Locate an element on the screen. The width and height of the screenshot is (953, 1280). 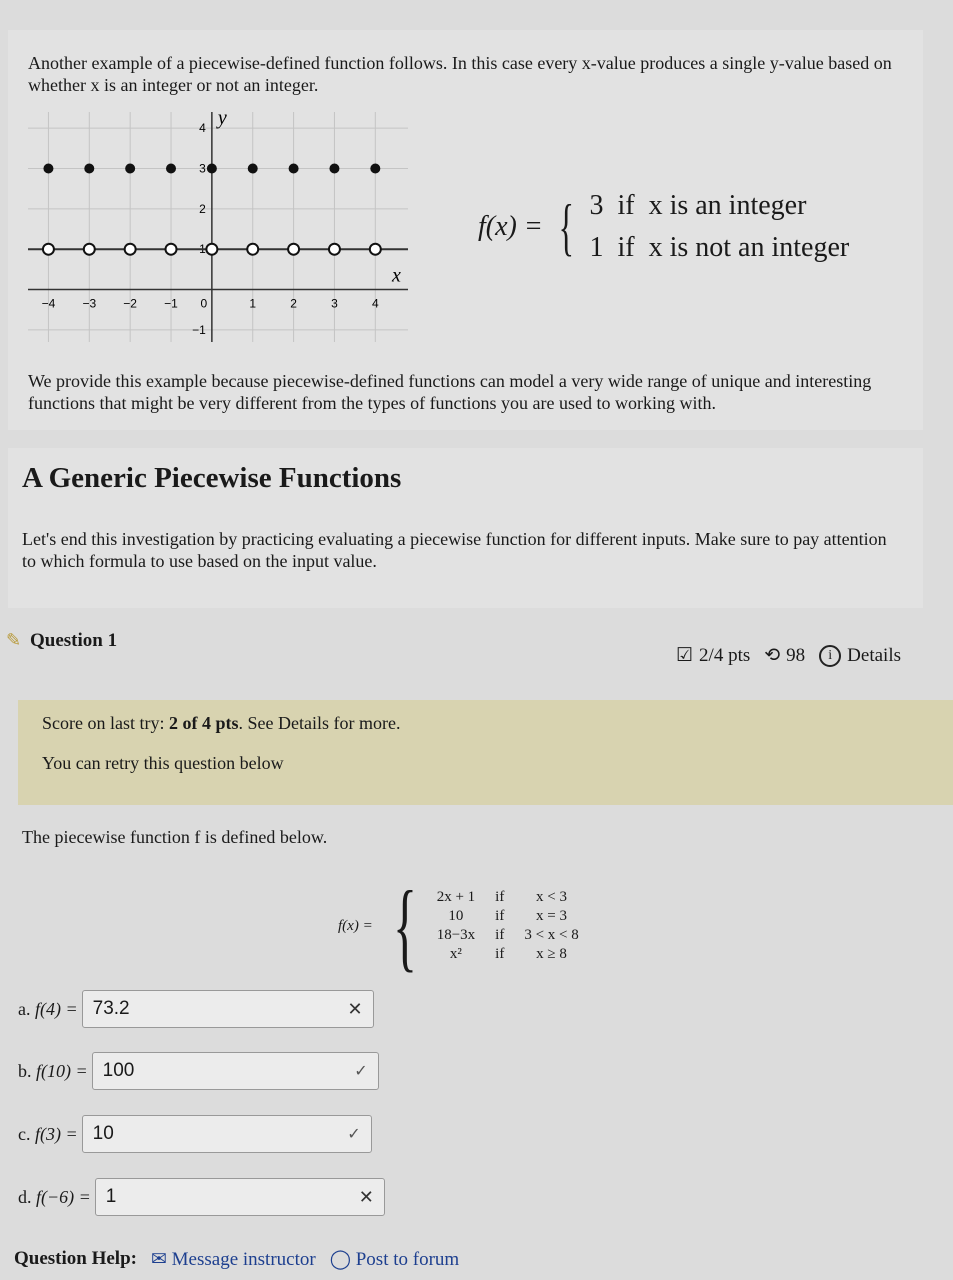
answer-value: 100 is located at coordinates (119, 1071).